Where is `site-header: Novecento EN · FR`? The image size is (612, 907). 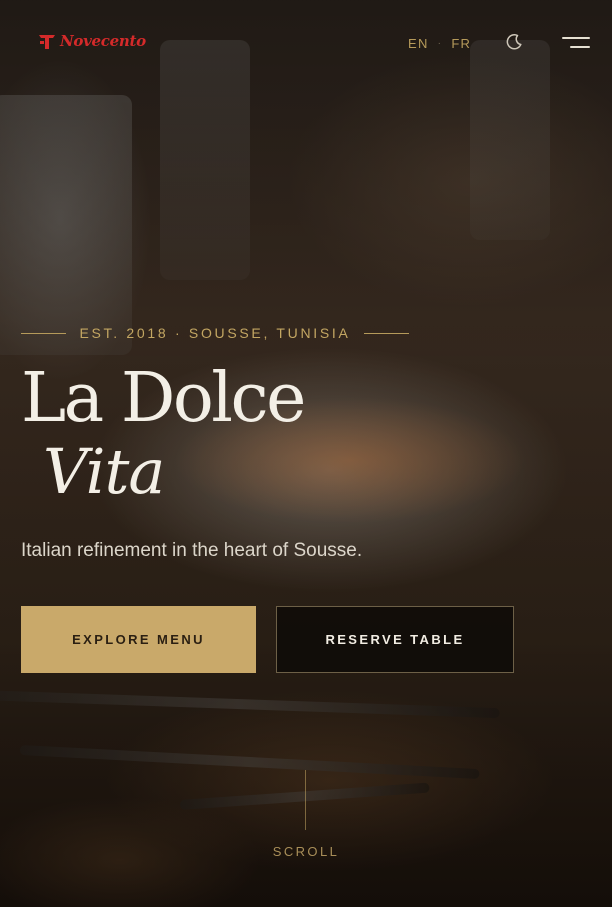
site-header: Novecento EN · FR is located at coordinates (306, 43).